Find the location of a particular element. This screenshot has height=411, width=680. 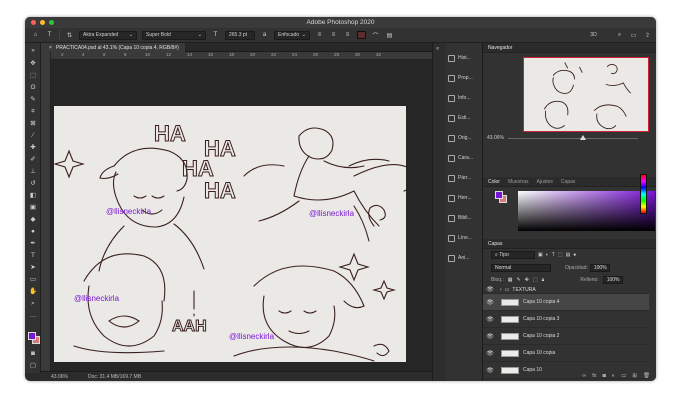

home-icon: ⌂ is located at coordinates (35, 35).